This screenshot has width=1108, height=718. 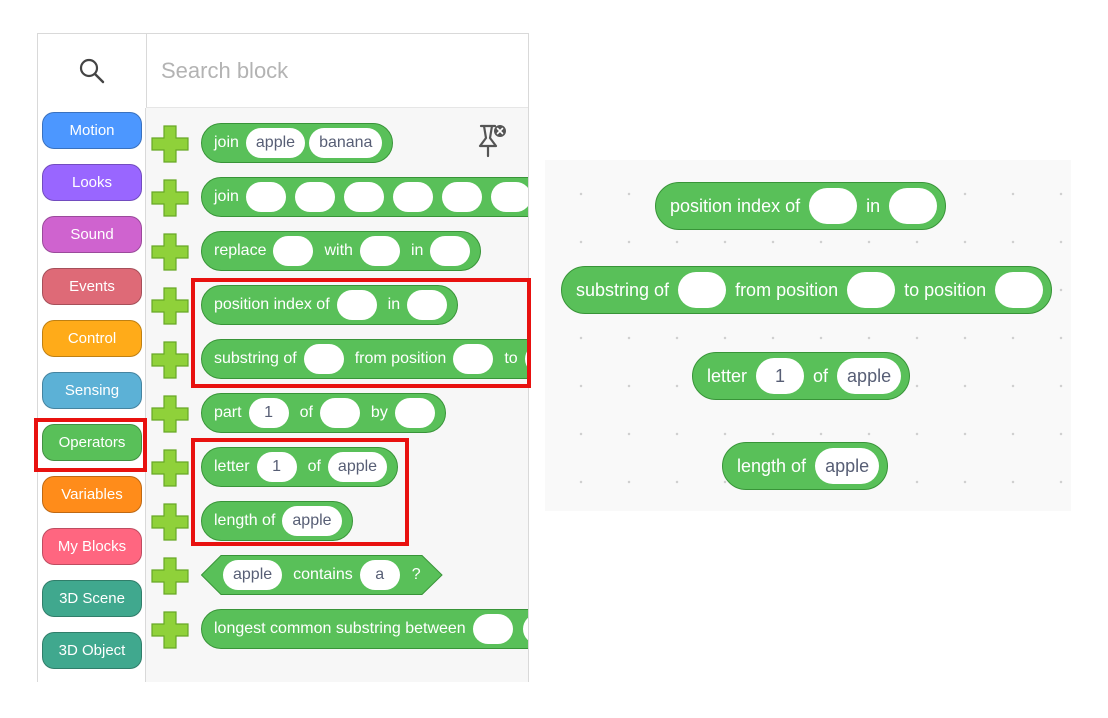 What do you see at coordinates (338, 250) in the screenshot?
I see `block-label: with` at bounding box center [338, 250].